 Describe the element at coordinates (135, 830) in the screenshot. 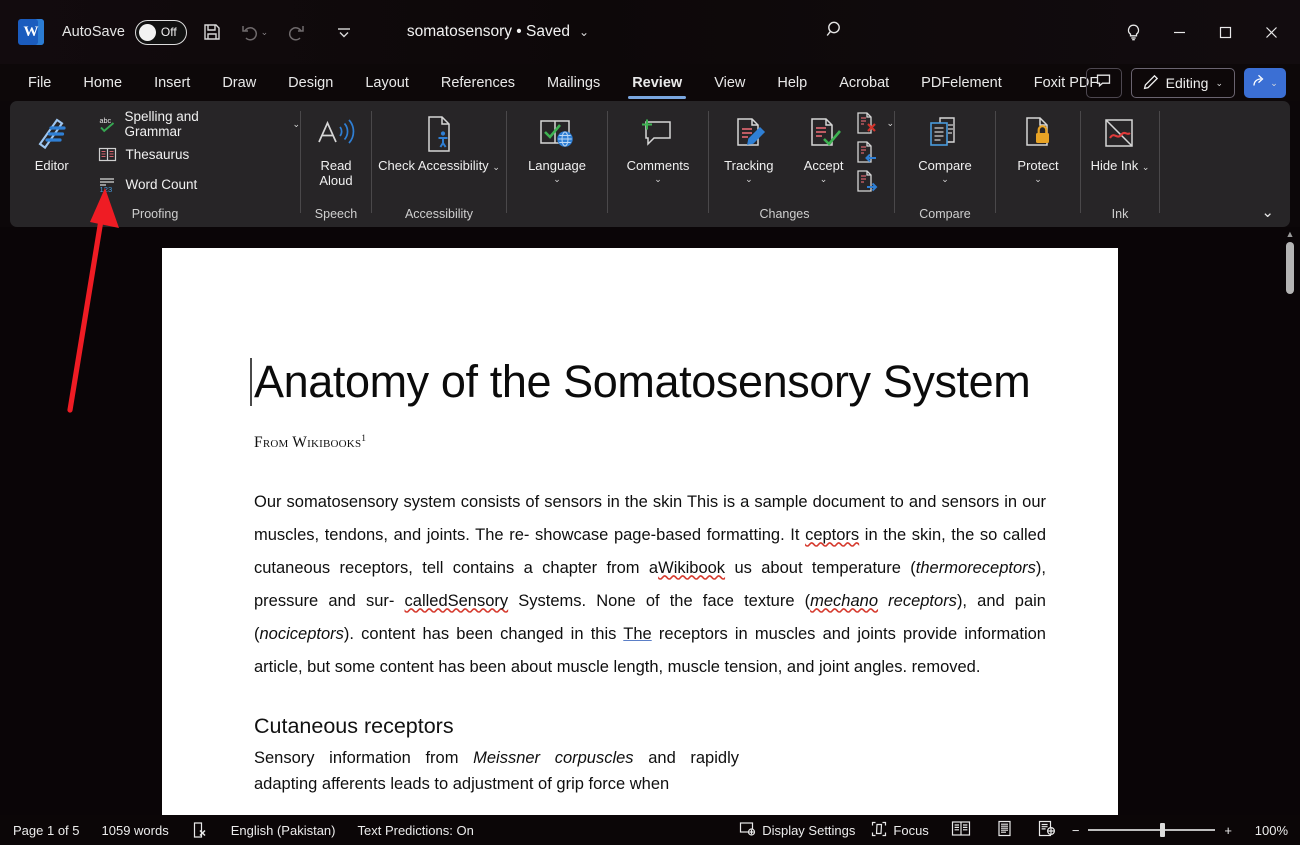

I see `word-count-indicator: 1059 words` at that location.